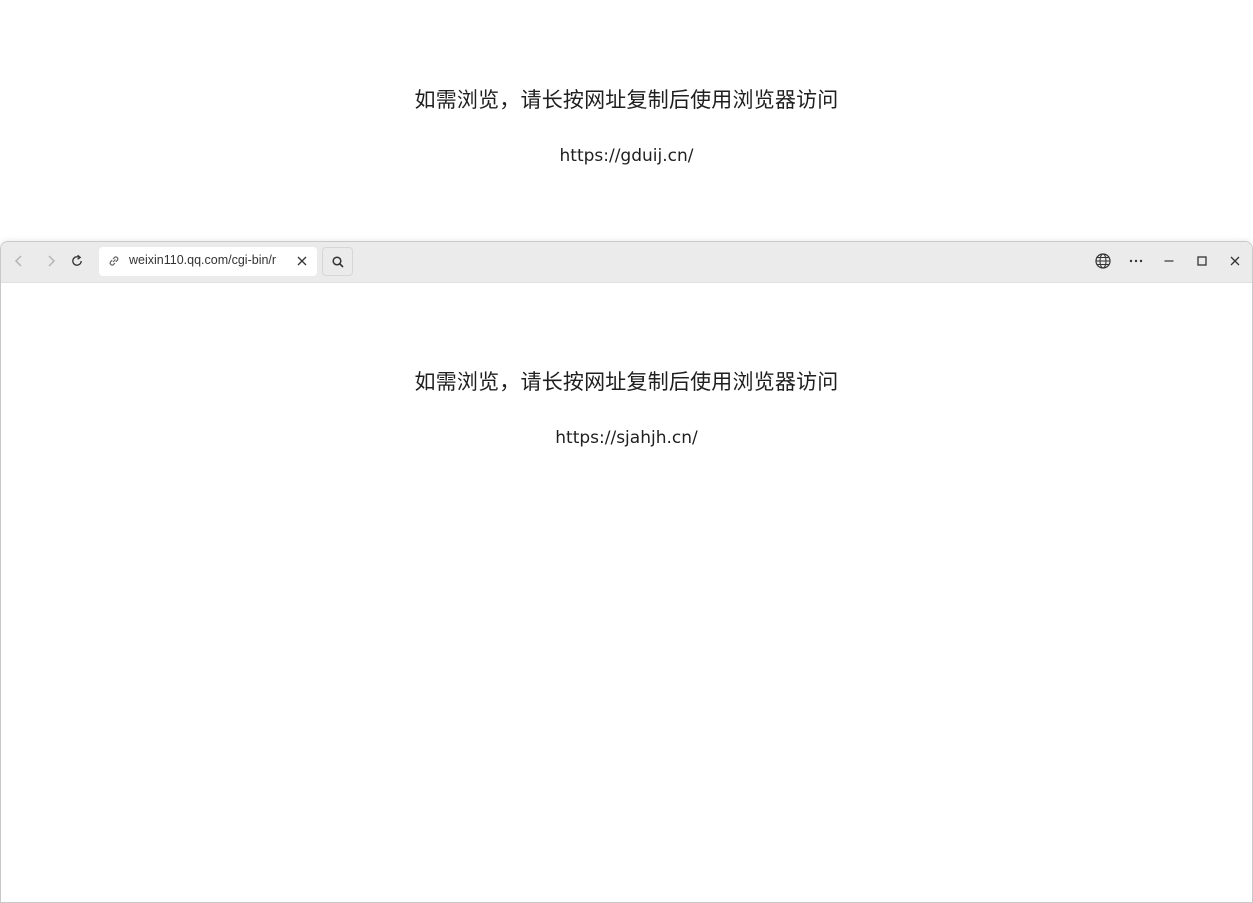 This screenshot has height=903, width=1253. What do you see at coordinates (626, 262) in the screenshot?
I see `browser-toolbar: weixin110.qq.com/cgi-bin/r` at bounding box center [626, 262].